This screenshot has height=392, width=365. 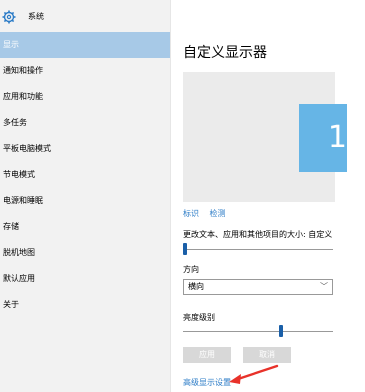 What do you see at coordinates (185, 249) in the screenshot?
I see `scale-slider-thumb` at bounding box center [185, 249].